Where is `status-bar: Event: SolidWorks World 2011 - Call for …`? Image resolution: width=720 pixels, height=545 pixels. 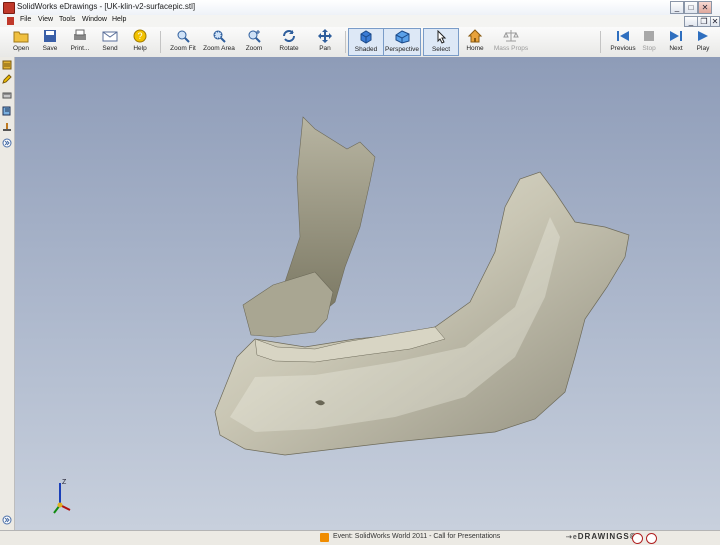 status-bar: Event: SolidWorks World 2011 - Call for … is located at coordinates (360, 537).